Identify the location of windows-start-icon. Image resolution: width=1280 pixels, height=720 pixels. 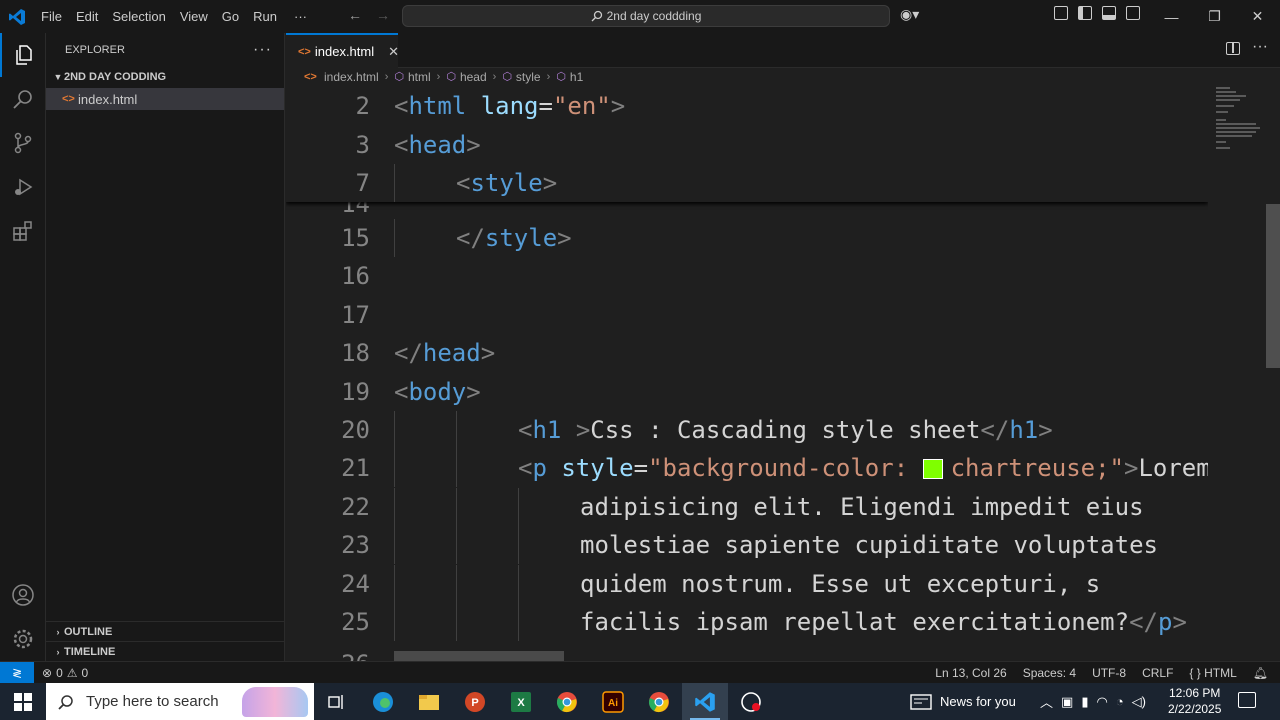
(23, 701).